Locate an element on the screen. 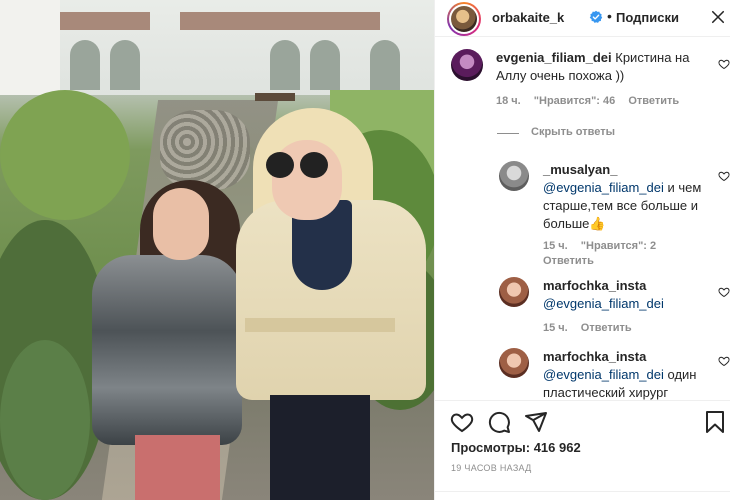  comment-username: evgenia_filiam_dei is located at coordinates (554, 57).